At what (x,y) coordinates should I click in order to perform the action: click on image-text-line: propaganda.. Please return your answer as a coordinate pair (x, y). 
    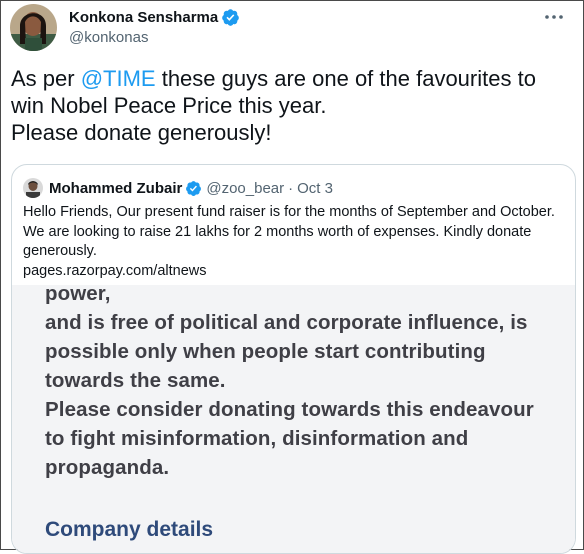
    Looking at the image, I should click on (107, 467).